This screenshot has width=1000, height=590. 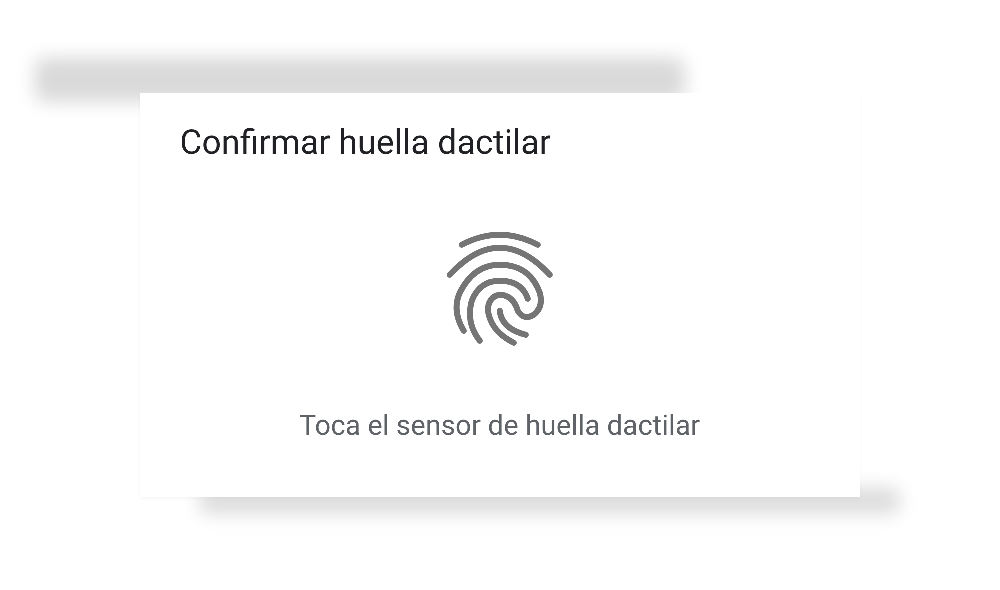 What do you see at coordinates (366, 143) in the screenshot?
I see `dialog-title: Confirmar huella dactilar` at bounding box center [366, 143].